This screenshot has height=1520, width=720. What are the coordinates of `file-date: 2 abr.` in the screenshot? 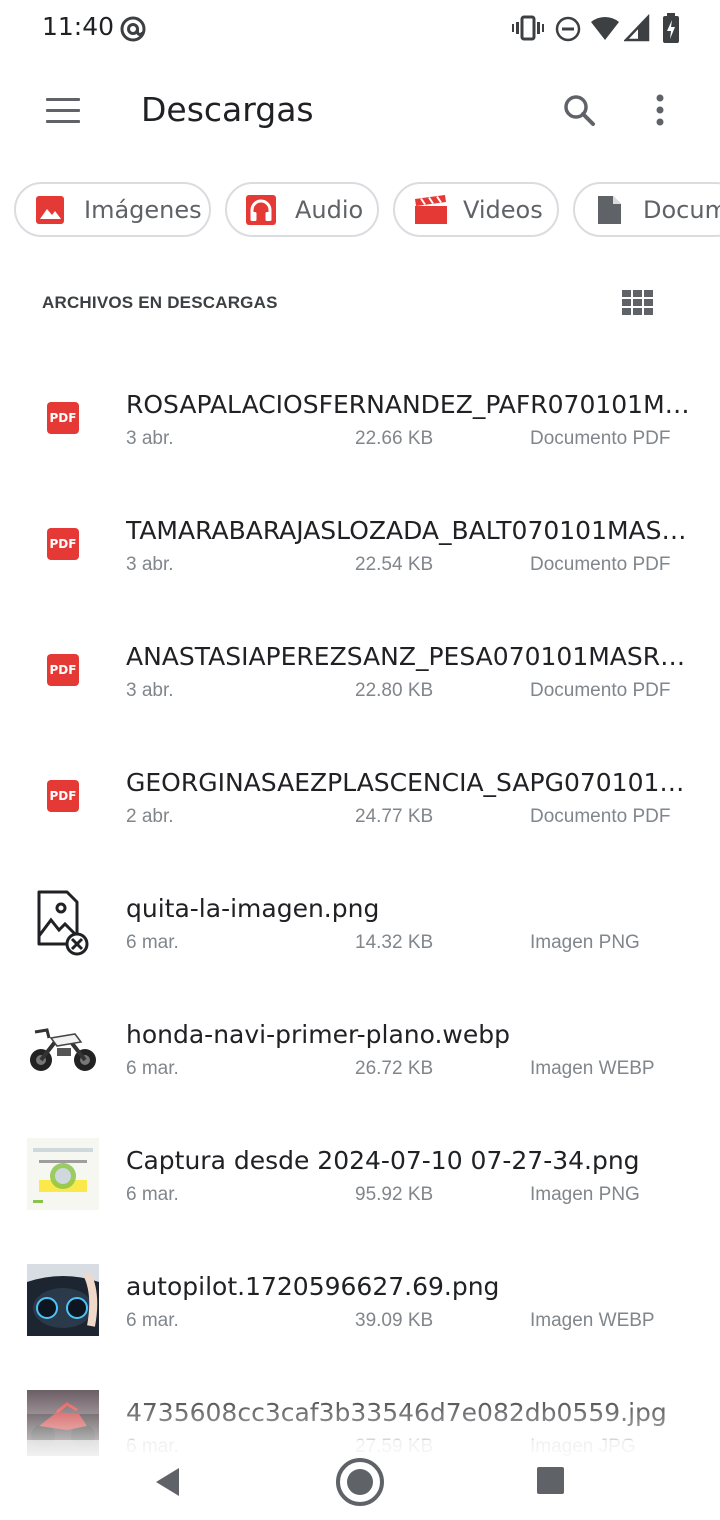 It's located at (150, 816).